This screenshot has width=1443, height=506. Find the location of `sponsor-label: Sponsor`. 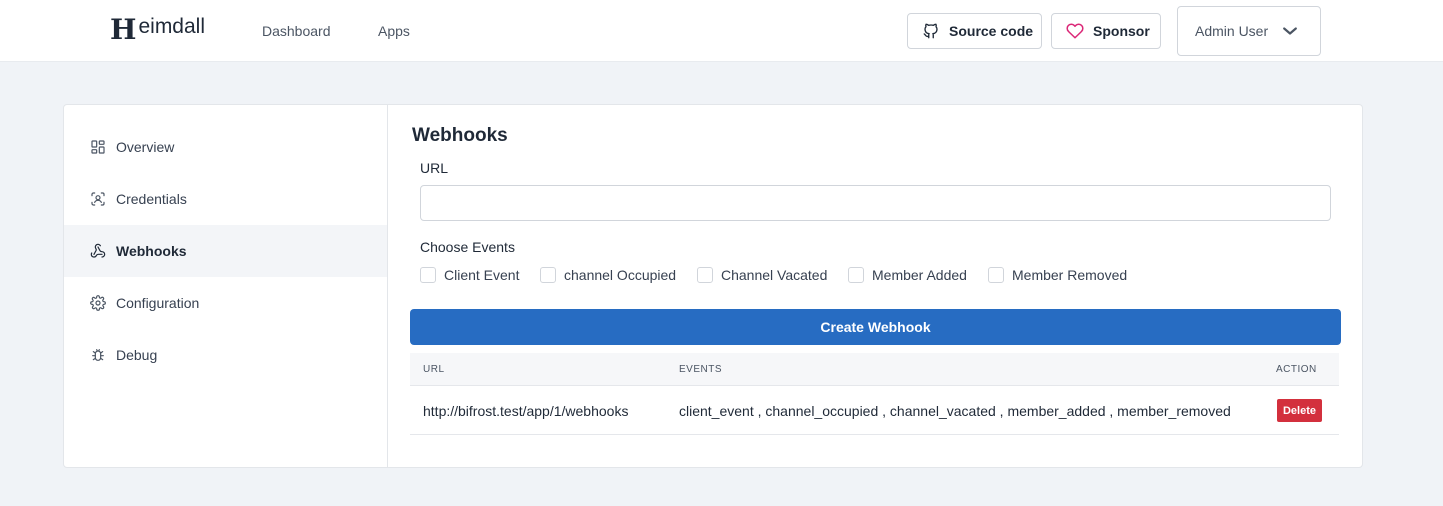

sponsor-label: Sponsor is located at coordinates (1121, 31).